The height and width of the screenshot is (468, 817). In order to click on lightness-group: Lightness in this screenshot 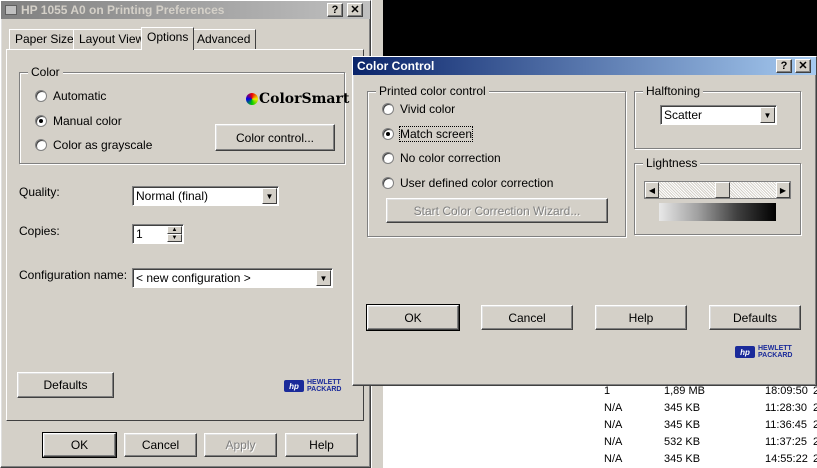, I will do `click(717, 195)`.